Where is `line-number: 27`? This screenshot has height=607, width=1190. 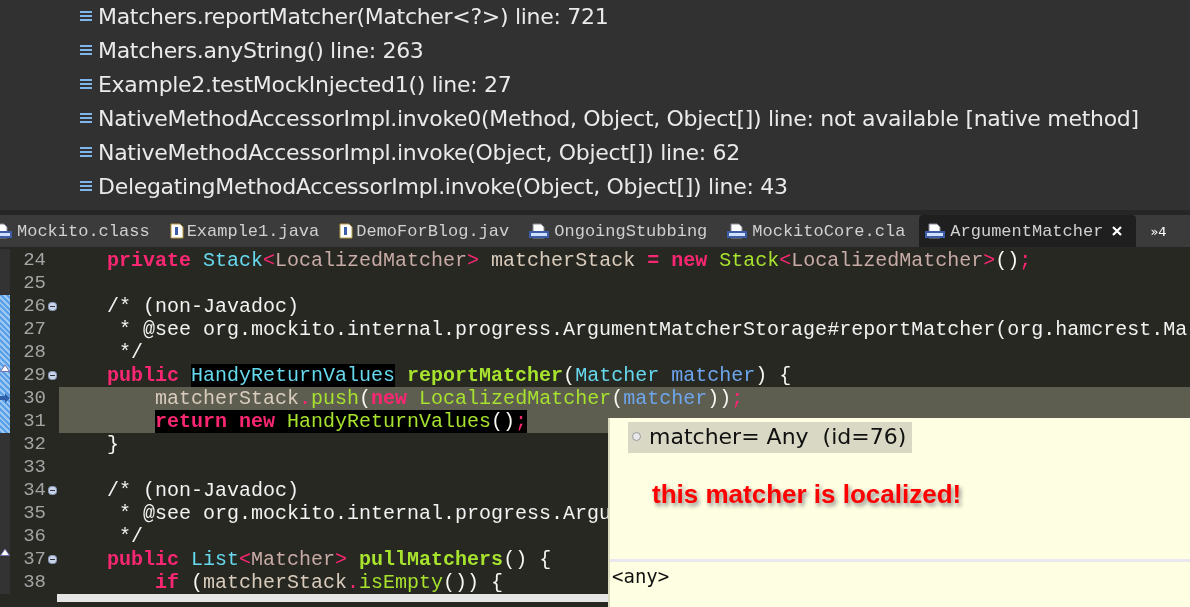
line-number: 27 is located at coordinates (34, 329).